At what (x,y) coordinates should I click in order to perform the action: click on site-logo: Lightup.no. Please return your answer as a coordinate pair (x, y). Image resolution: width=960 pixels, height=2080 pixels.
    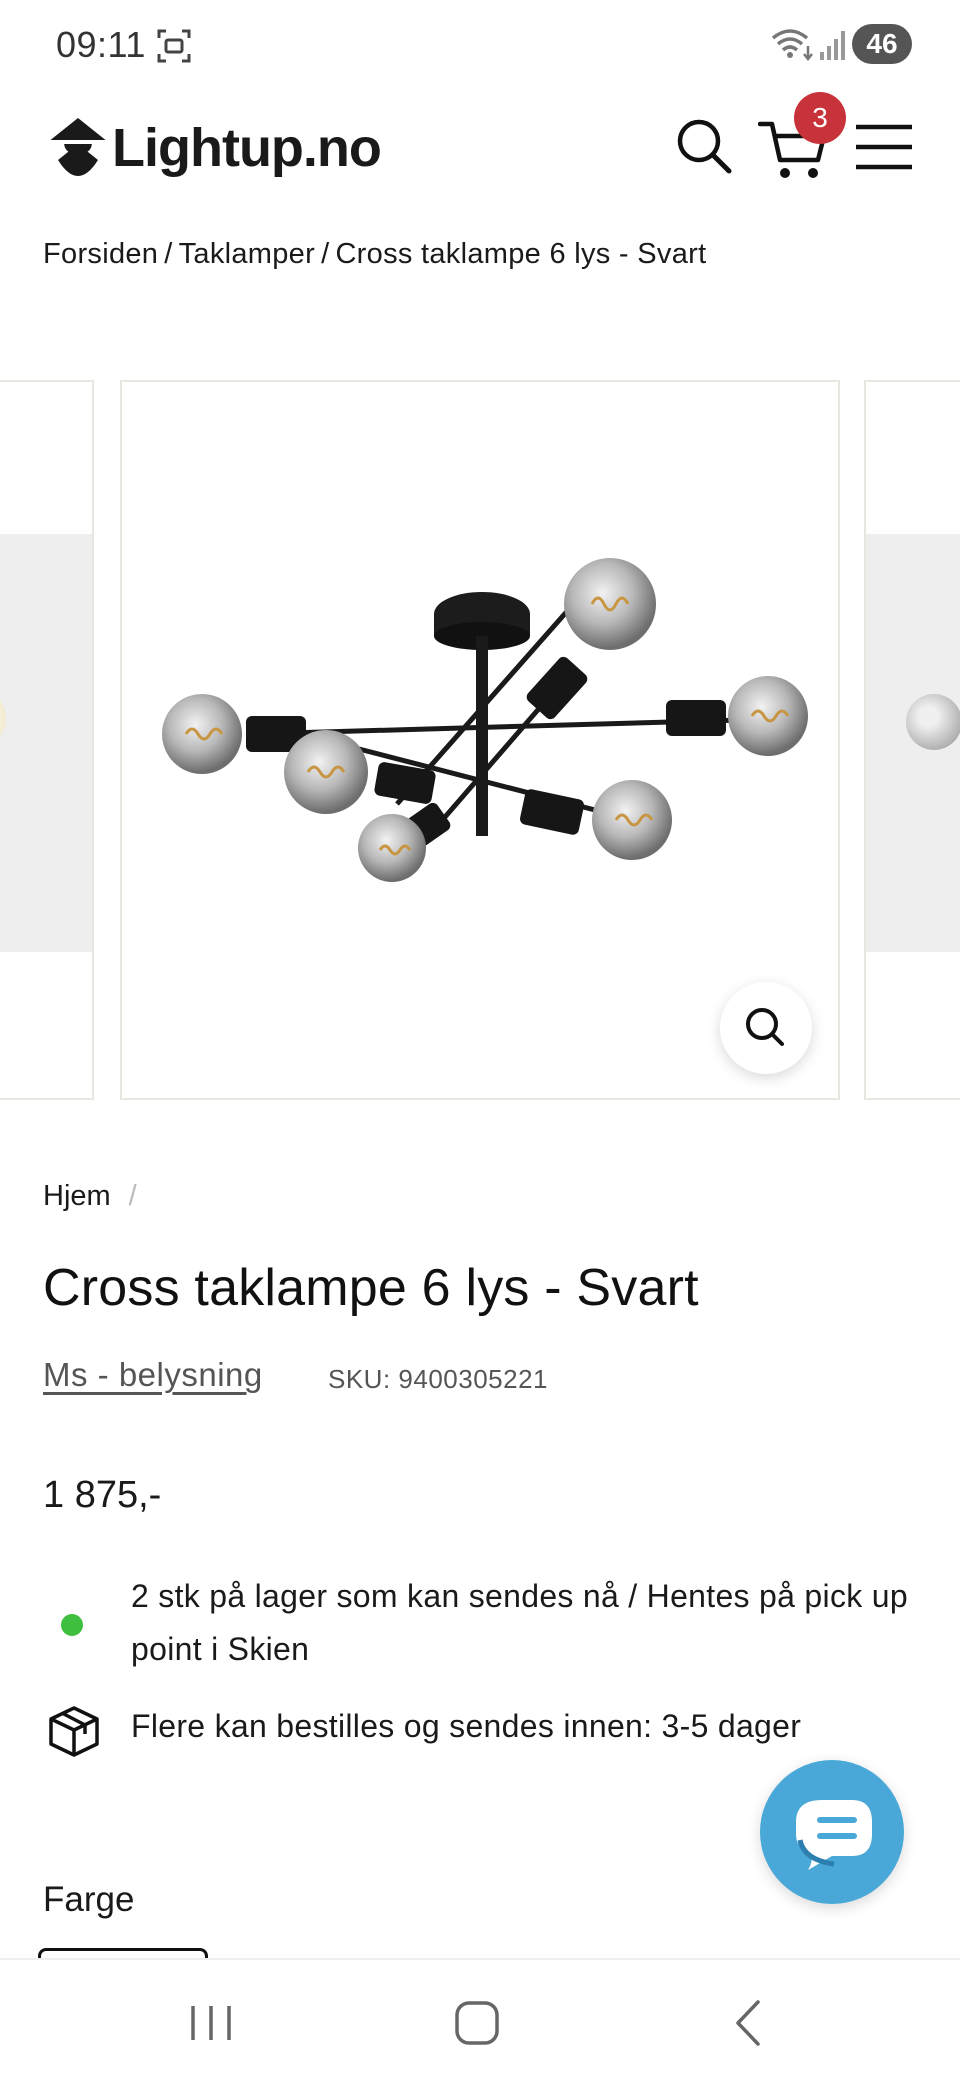
    Looking at the image, I should click on (213, 148).